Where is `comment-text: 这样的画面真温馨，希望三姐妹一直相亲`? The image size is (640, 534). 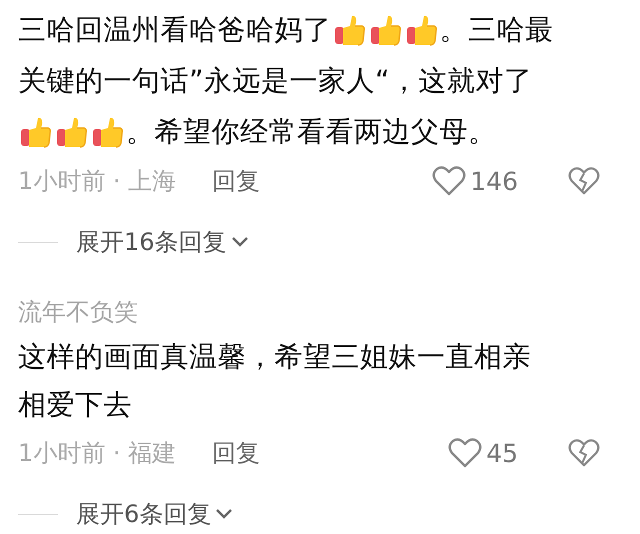
comment-text: 这样的画面真温馨，希望三姐妹一直相亲 is located at coordinates (274, 357).